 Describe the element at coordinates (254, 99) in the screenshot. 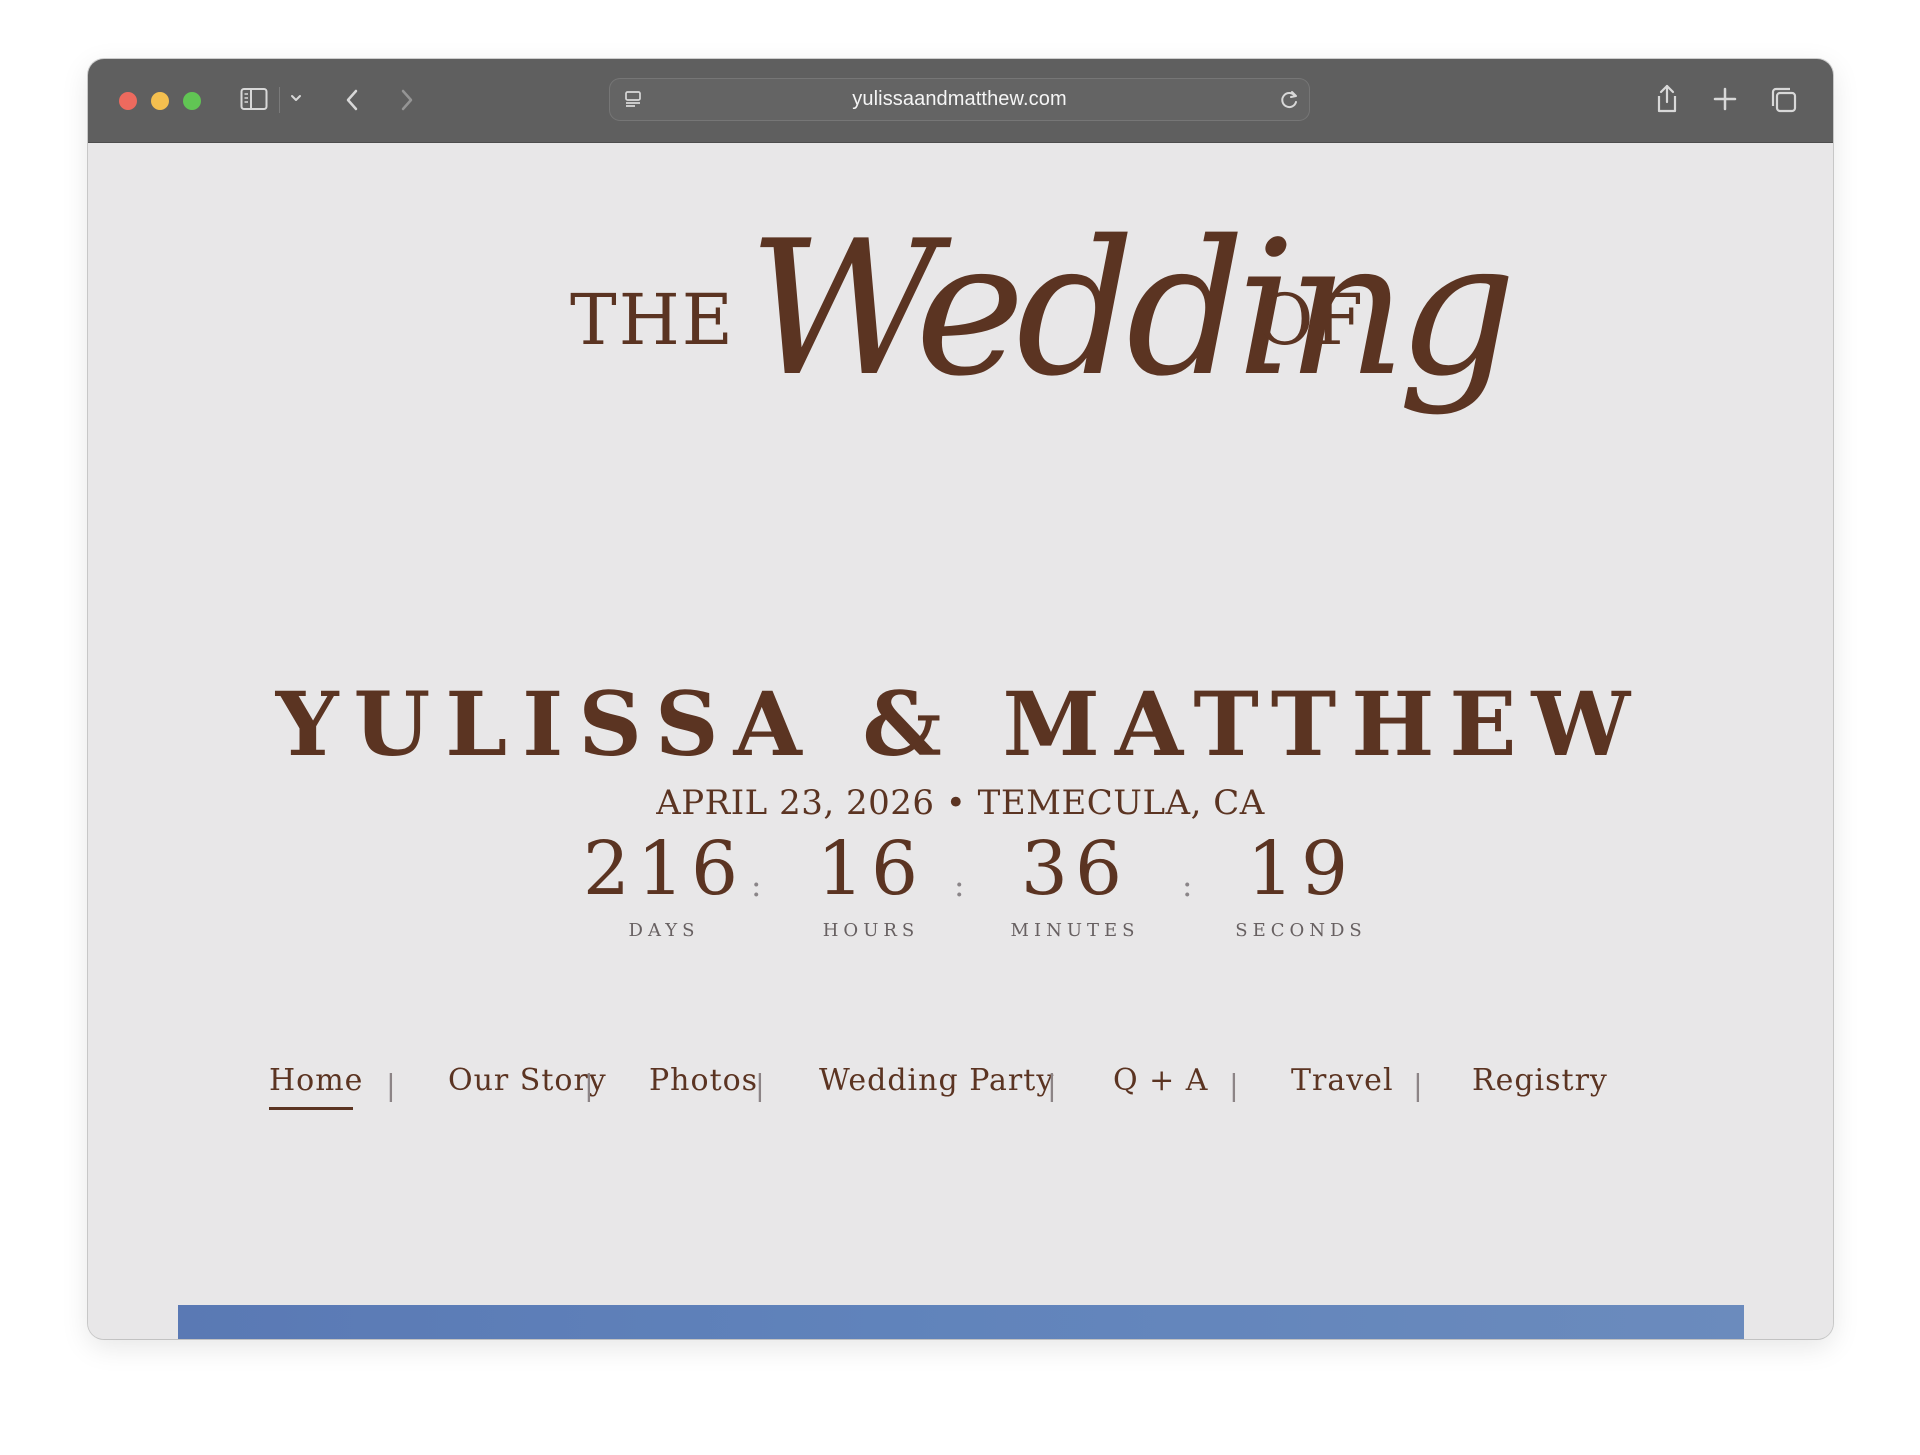

I see `sidebar-icon` at that location.